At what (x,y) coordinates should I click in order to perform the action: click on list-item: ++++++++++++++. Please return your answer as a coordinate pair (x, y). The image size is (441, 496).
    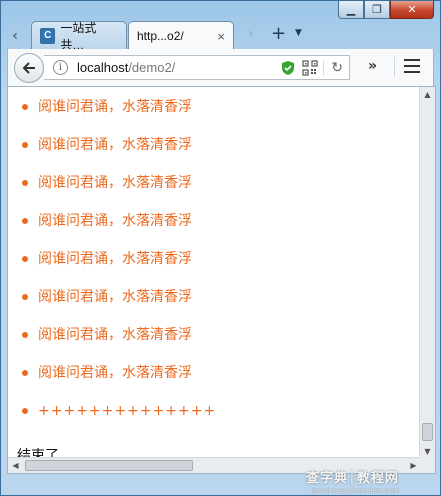
    Looking at the image, I should click on (228, 422).